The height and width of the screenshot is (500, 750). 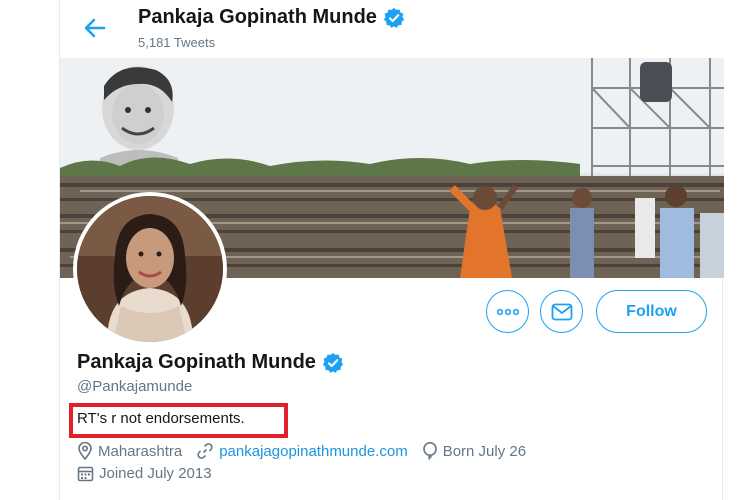 I want to click on more-options-icon, so click(x=507, y=311).